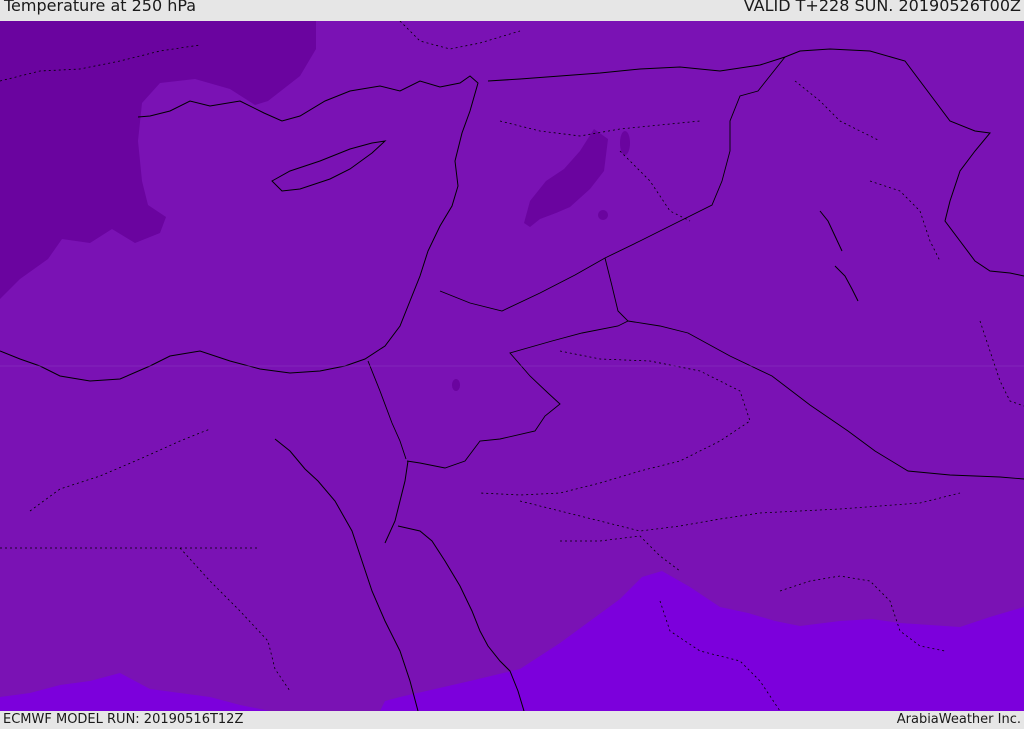  What do you see at coordinates (100, 7) in the screenshot?
I see `map-title: Temperature at 250 hPa` at bounding box center [100, 7].